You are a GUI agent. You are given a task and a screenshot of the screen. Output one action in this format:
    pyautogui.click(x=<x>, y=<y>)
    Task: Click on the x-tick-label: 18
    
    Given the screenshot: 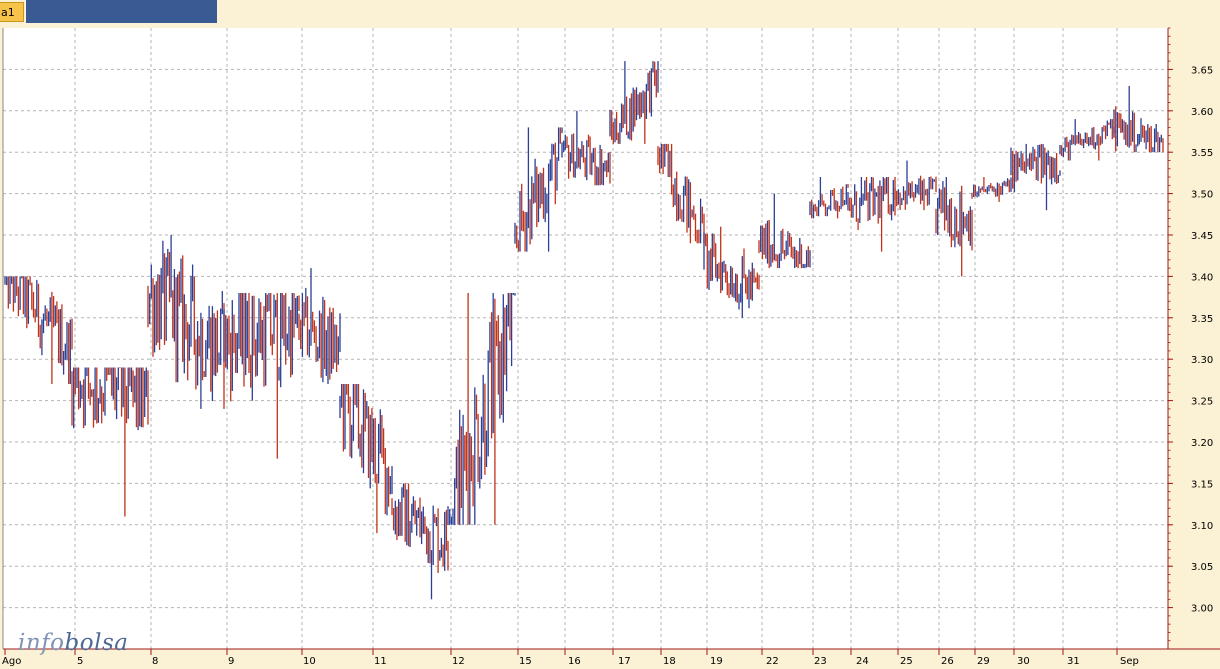 What is the action you would take?
    pyautogui.click(x=669, y=661)
    